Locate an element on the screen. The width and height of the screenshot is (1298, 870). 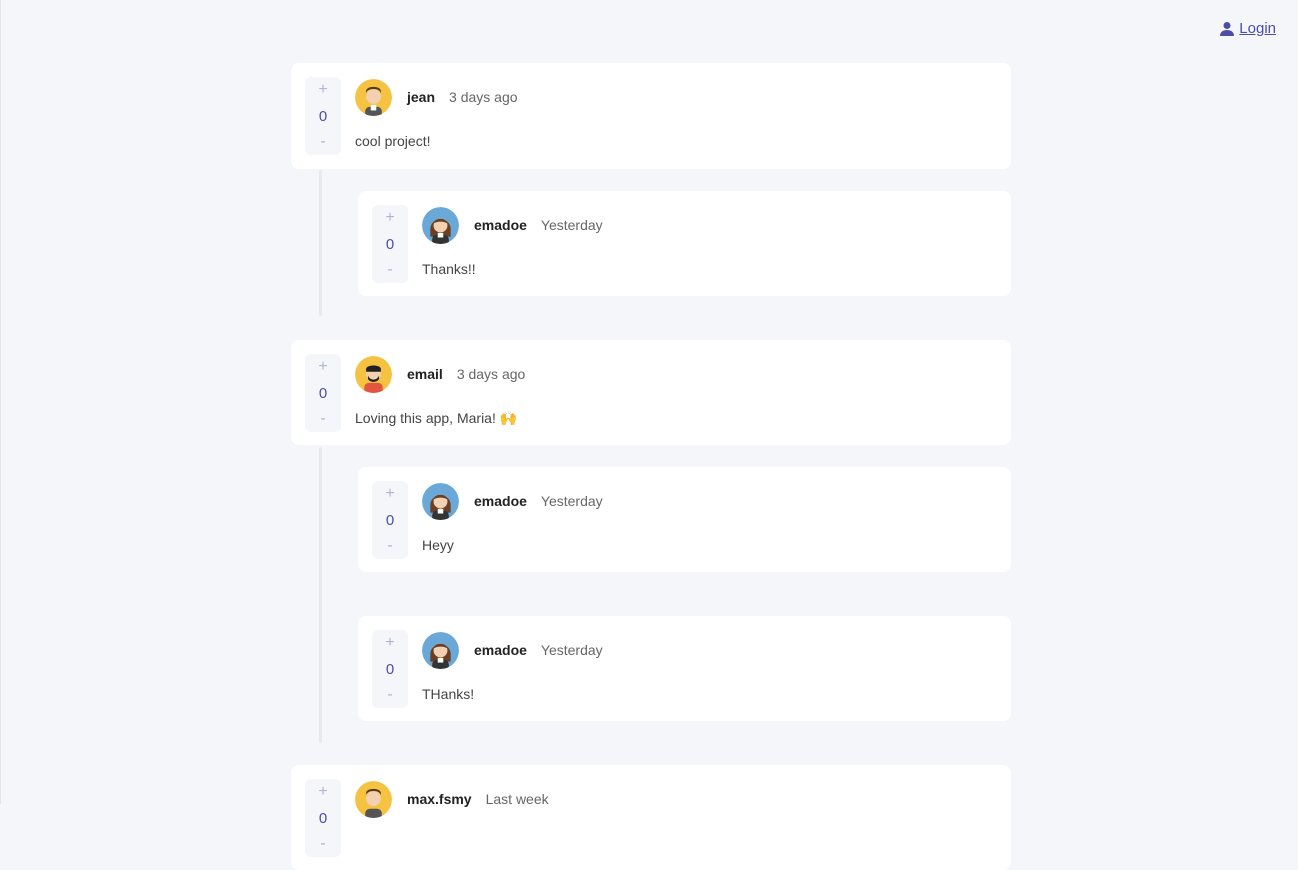
comment-card: + 0 - jean 3 days ago cool project! is located at coordinates (651, 116).